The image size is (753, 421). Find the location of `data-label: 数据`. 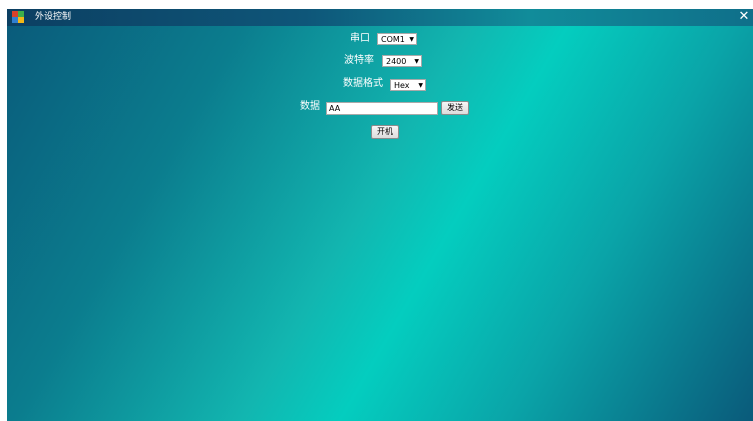

data-label: 数据 is located at coordinates (310, 106).